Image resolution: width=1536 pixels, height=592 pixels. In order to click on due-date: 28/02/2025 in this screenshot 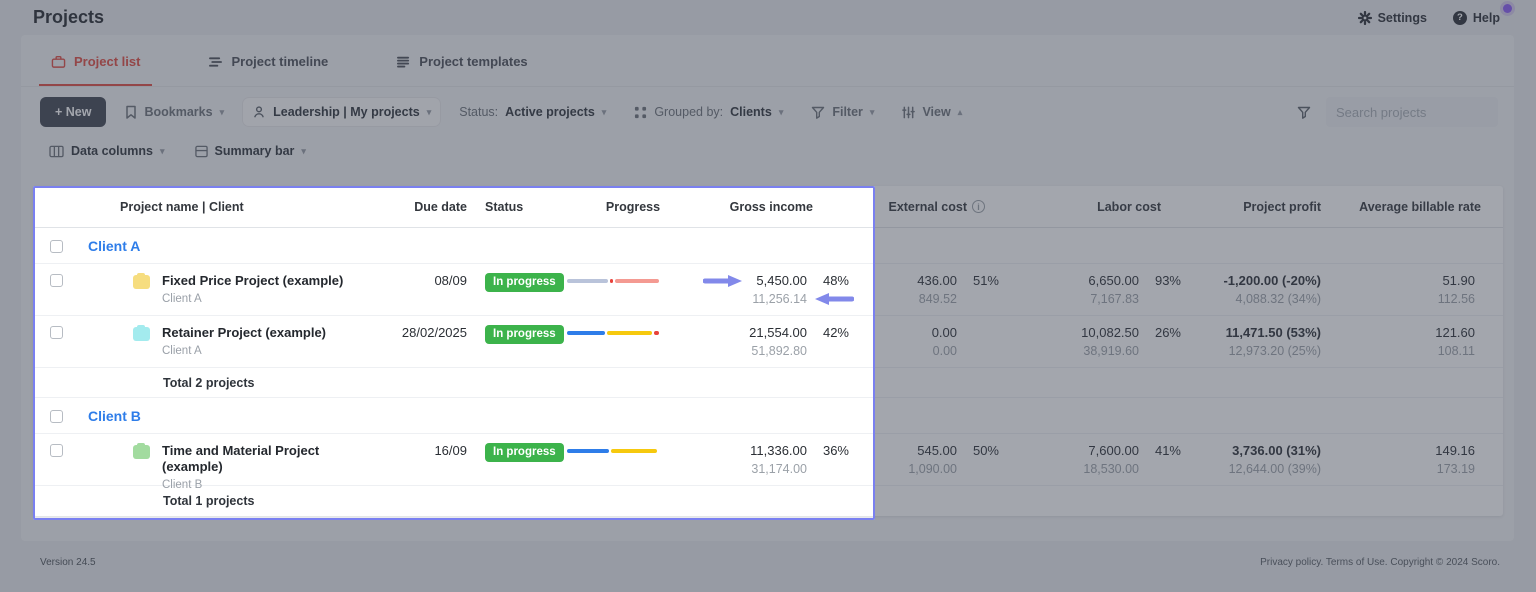, I will do `click(434, 332)`.